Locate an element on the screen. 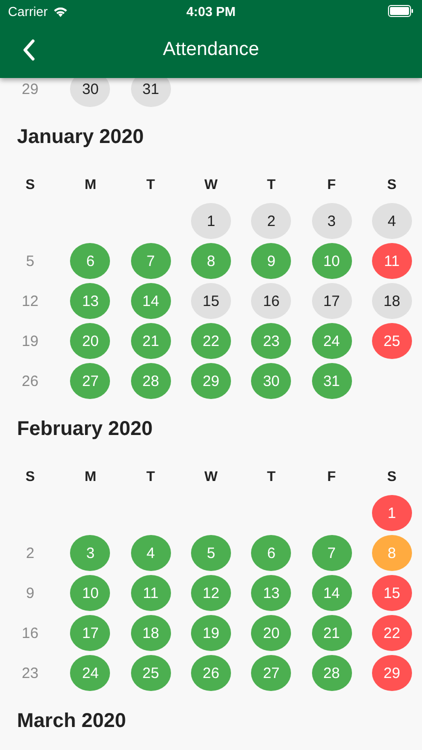  back-icon is located at coordinates (29, 50).